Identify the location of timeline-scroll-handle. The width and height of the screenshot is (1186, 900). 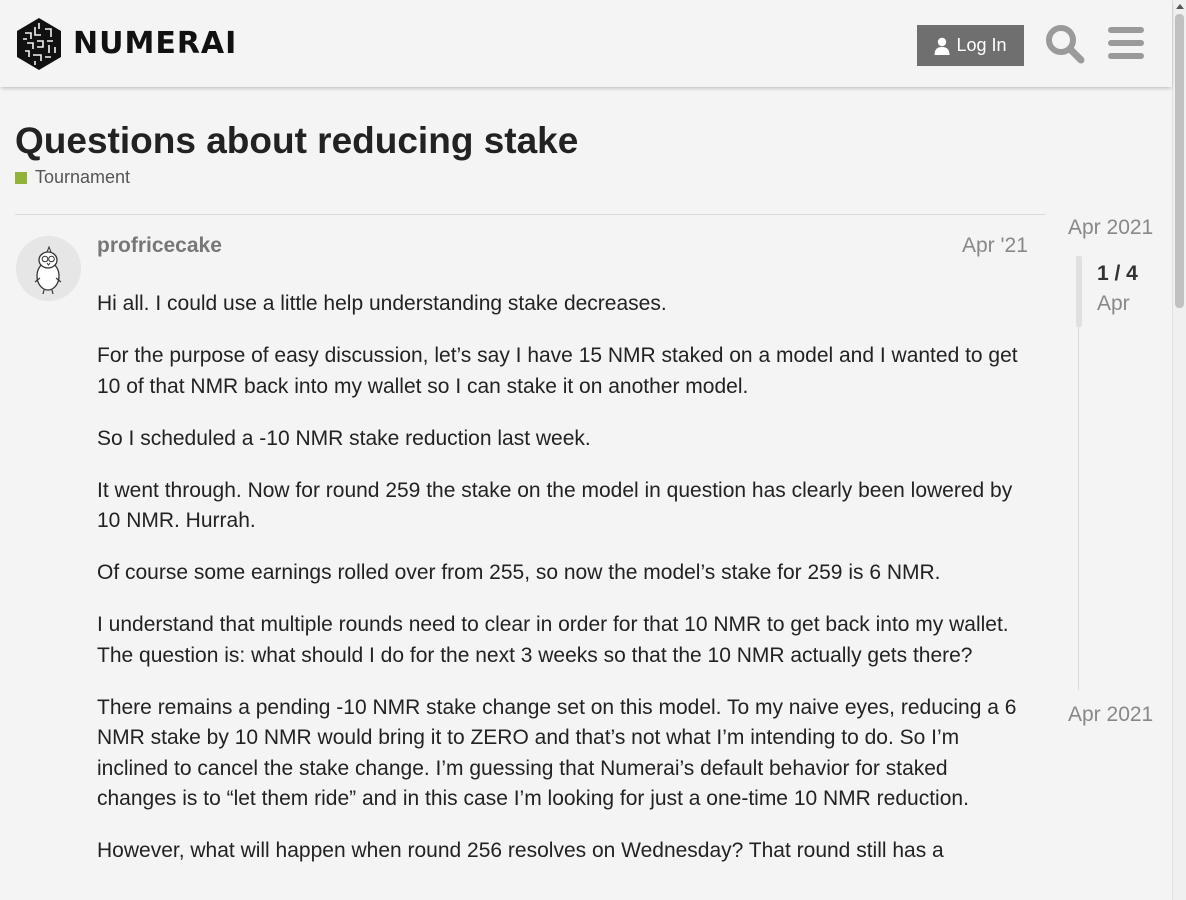
(1079, 291).